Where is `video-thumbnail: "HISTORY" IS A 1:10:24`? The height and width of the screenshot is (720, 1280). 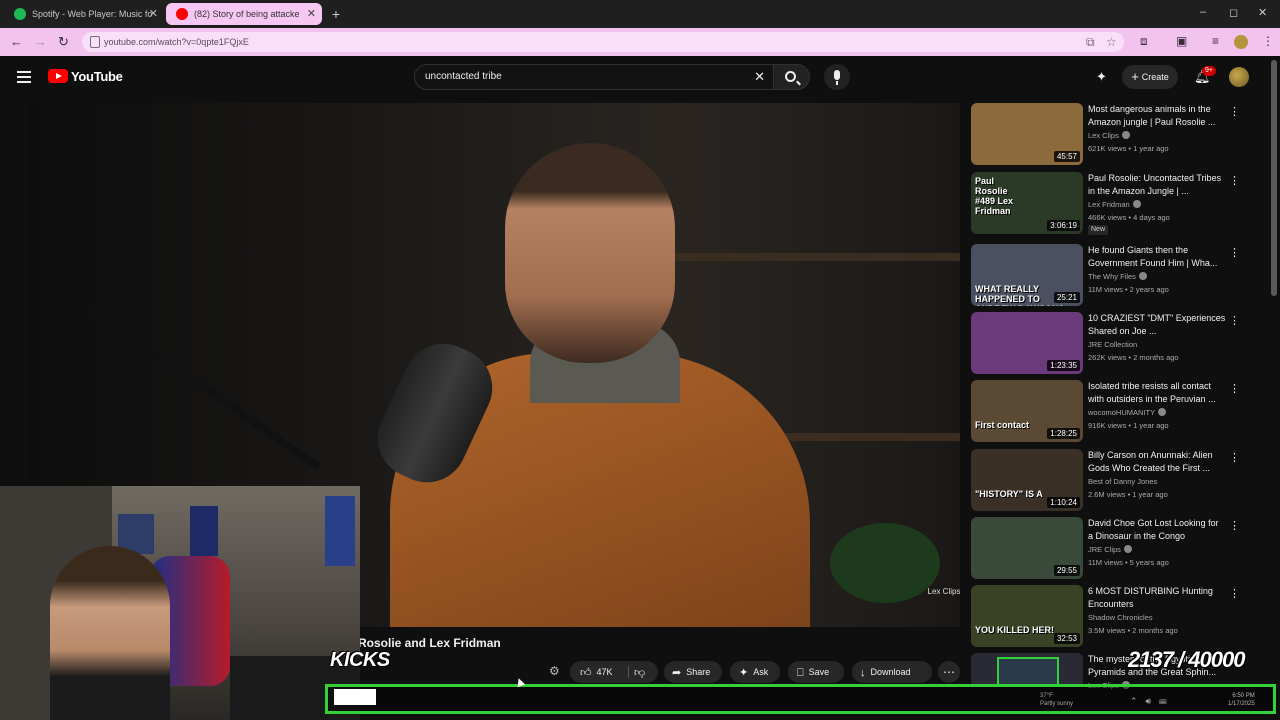
video-thumbnail: "HISTORY" IS A 1:10:24 is located at coordinates (1027, 480).